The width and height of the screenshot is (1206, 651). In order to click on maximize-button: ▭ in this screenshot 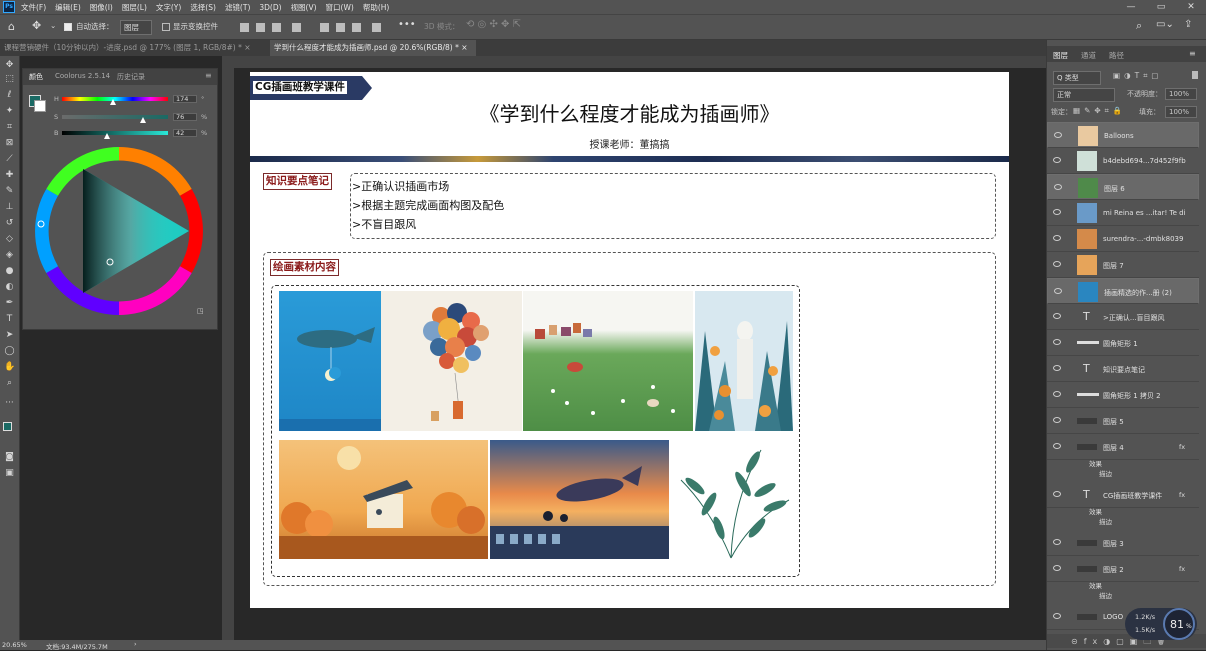, I will do `click(1161, 7)`.